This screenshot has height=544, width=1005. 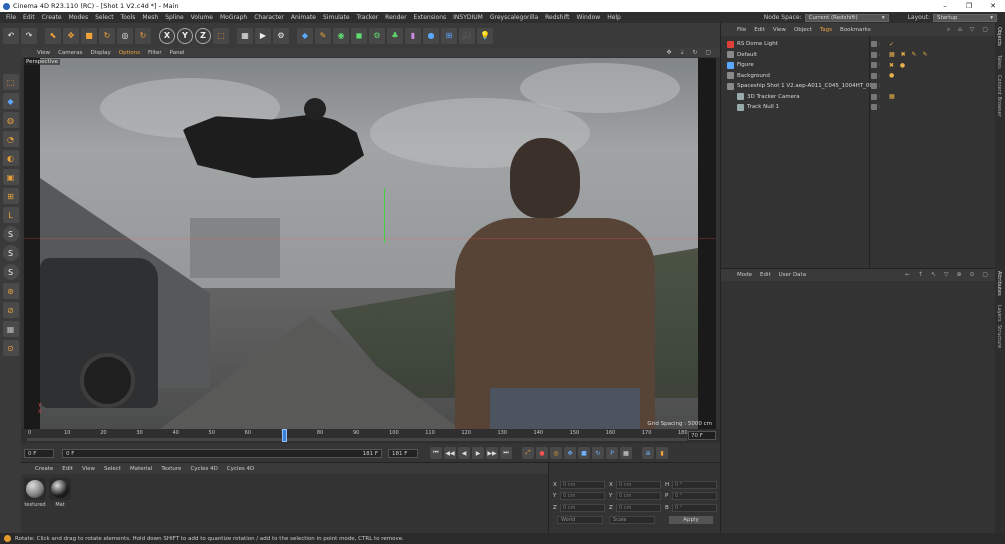 What do you see at coordinates (969, 6) in the screenshot?
I see `maximize-button: ❐` at bounding box center [969, 6].